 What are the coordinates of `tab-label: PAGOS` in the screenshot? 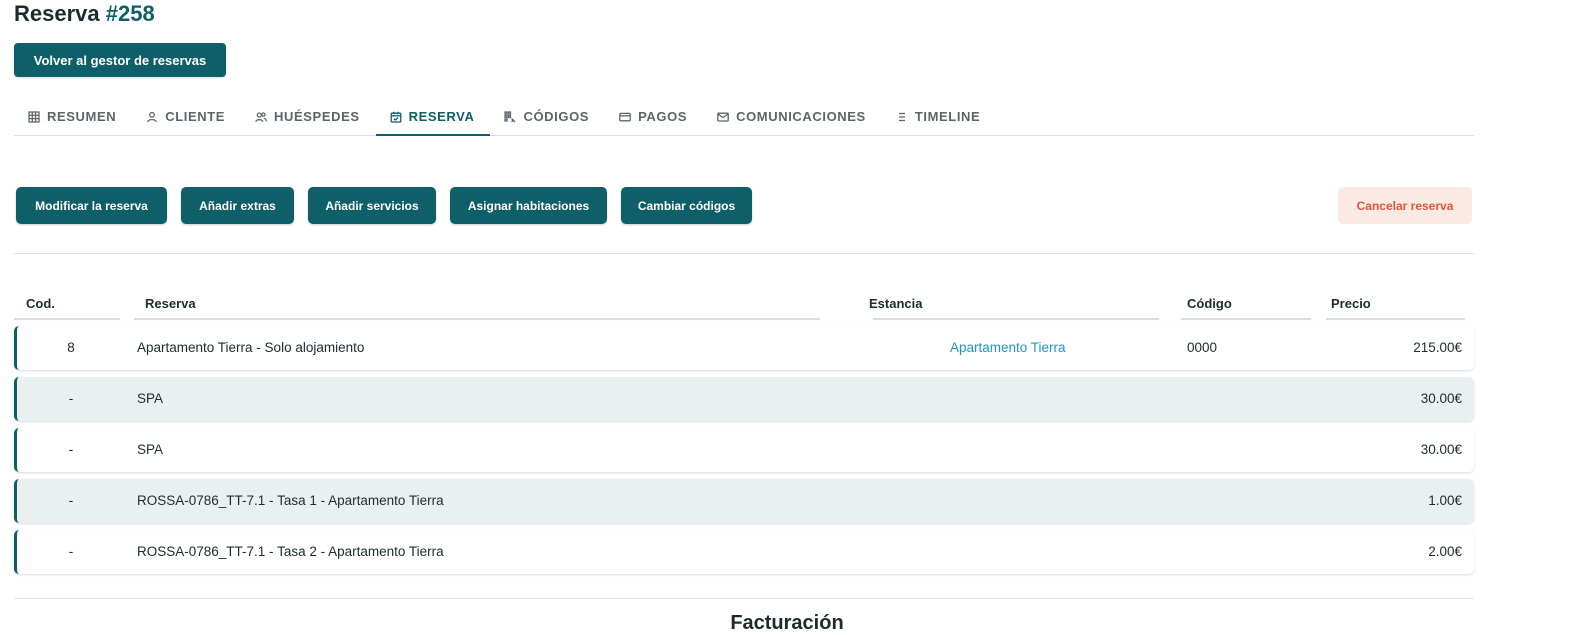 It's located at (663, 116).